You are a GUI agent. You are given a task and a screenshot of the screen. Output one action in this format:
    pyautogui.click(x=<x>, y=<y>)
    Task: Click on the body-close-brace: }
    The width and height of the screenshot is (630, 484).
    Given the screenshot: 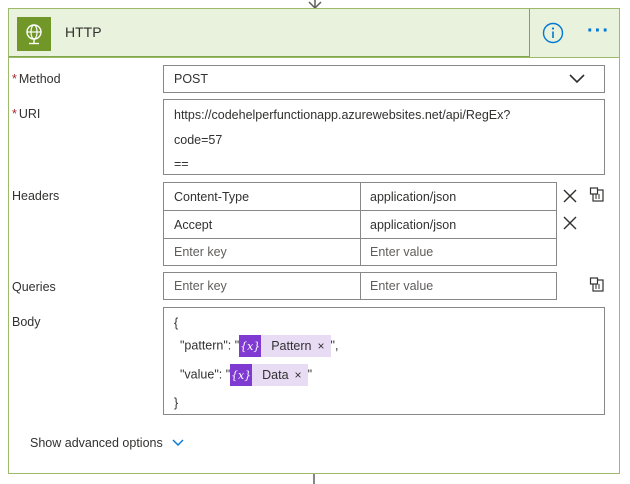 What is the action you would take?
    pyautogui.click(x=176, y=403)
    